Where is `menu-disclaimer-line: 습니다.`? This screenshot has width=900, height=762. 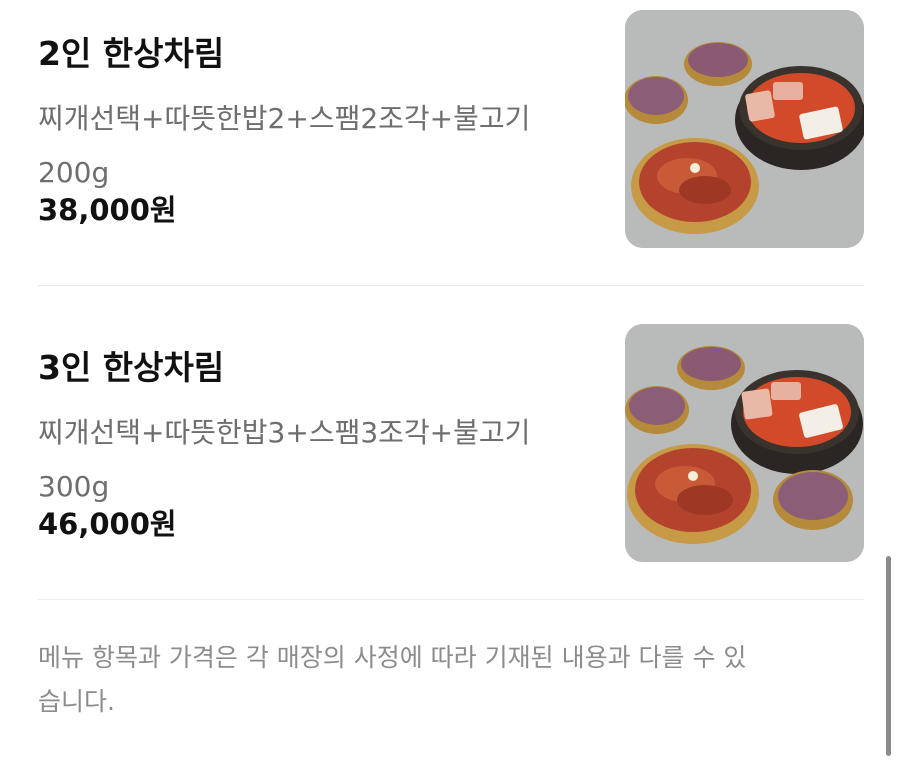 menu-disclaimer-line: 습니다. is located at coordinates (76, 701).